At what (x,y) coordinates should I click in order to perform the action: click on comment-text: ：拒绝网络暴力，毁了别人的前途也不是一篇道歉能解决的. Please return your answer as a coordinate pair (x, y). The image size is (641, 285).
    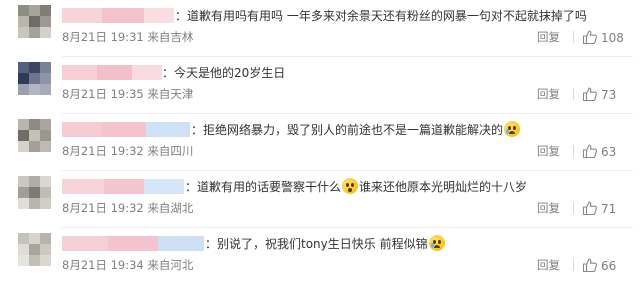
    Looking at the image, I should click on (356, 130).